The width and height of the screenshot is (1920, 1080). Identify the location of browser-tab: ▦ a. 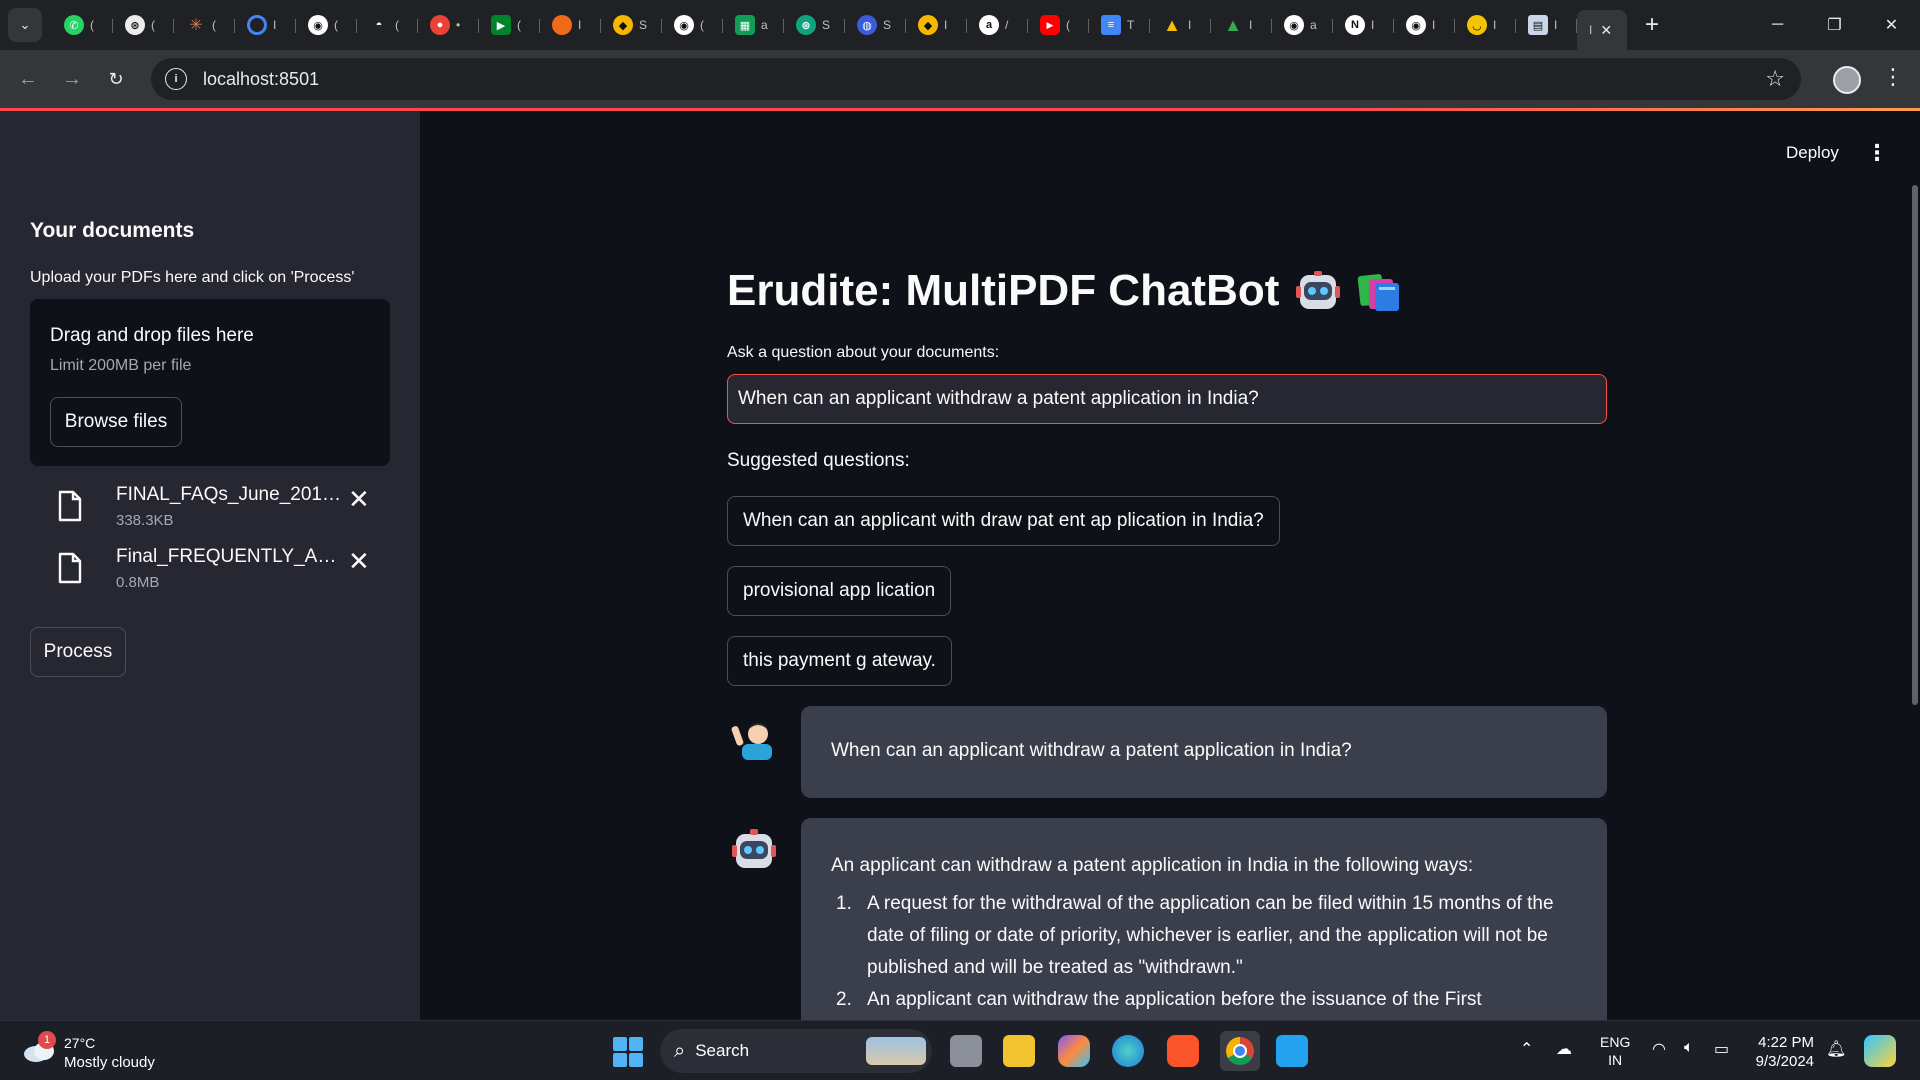
(753, 25).